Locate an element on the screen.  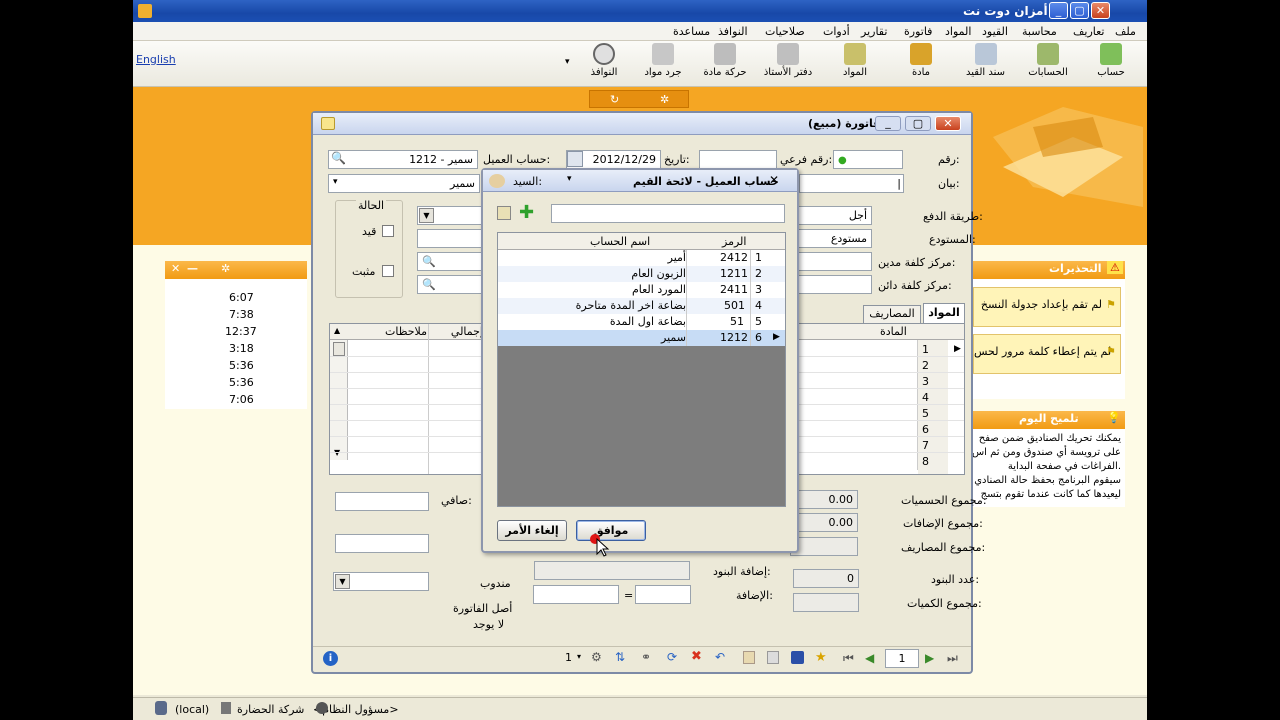
table-row: أمير 2412 1 is located at coordinates (641, 258).